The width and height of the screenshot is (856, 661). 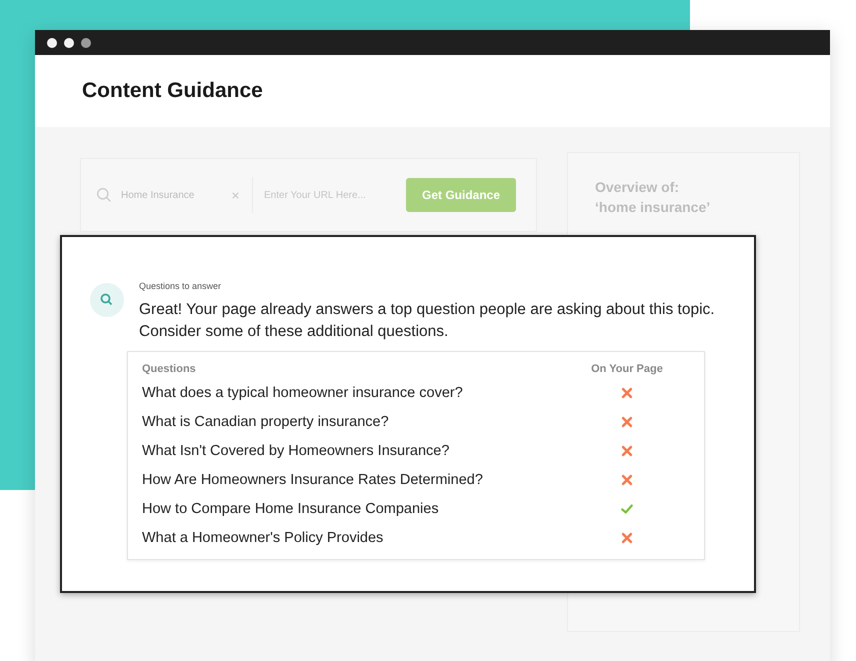 What do you see at coordinates (235, 195) in the screenshot?
I see `clear-icon` at bounding box center [235, 195].